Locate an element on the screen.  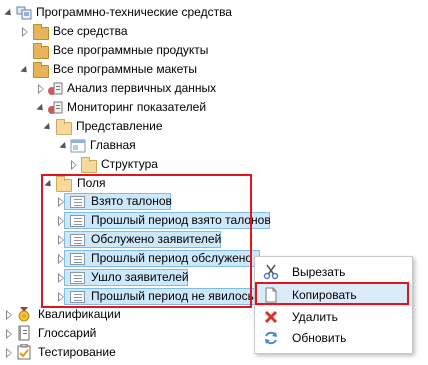
tree-label-view: Представление is located at coordinates (119, 126).